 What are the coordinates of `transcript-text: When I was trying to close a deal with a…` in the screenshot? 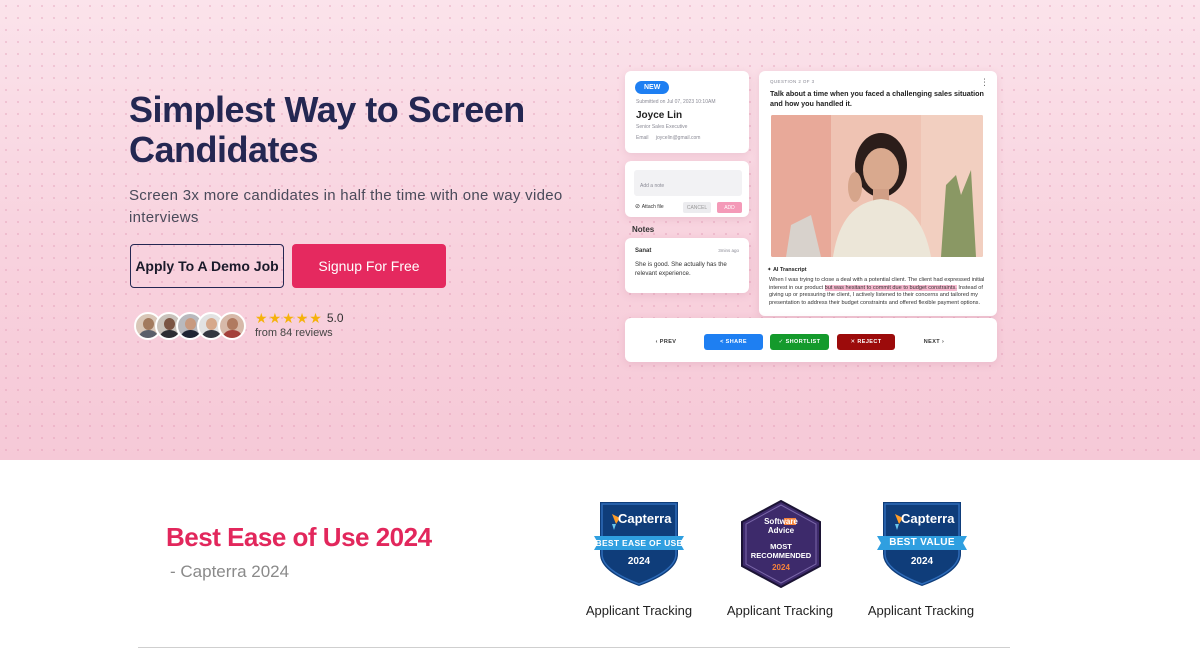 It's located at (877, 292).